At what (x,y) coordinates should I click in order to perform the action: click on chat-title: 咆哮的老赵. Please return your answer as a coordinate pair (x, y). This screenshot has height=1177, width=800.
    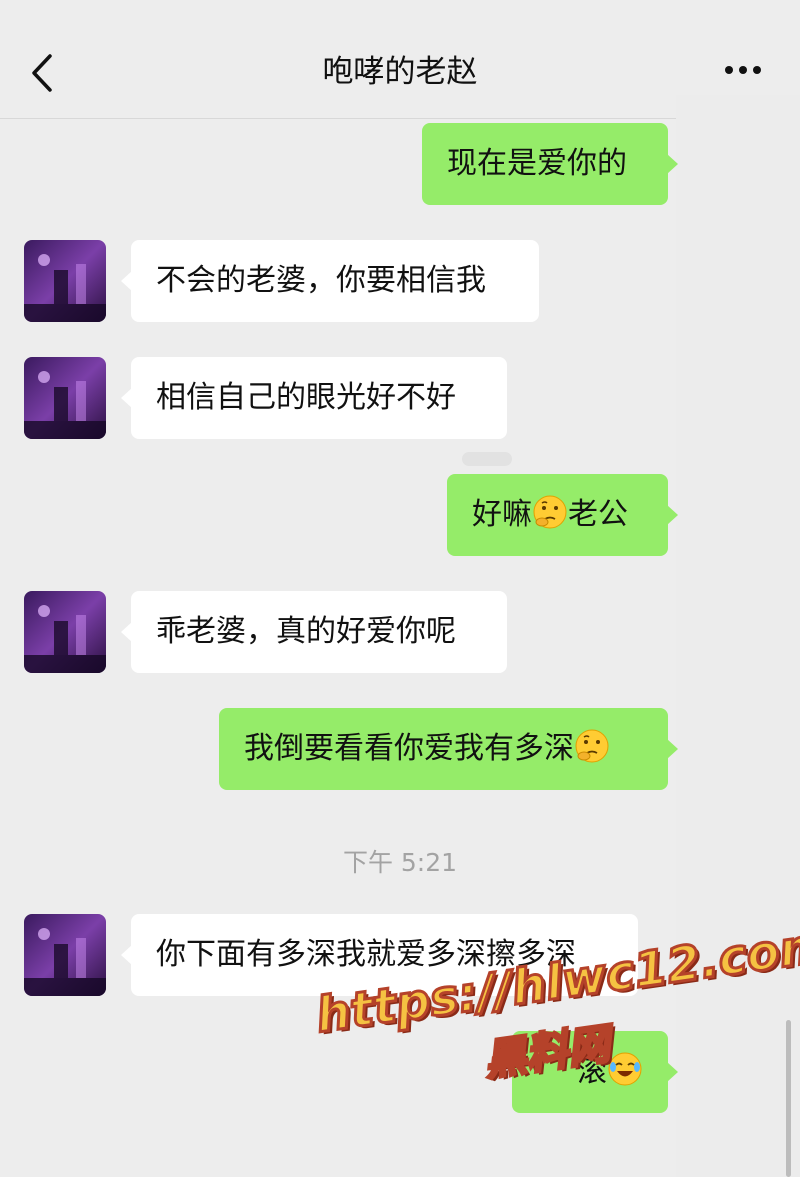
    Looking at the image, I should click on (400, 72).